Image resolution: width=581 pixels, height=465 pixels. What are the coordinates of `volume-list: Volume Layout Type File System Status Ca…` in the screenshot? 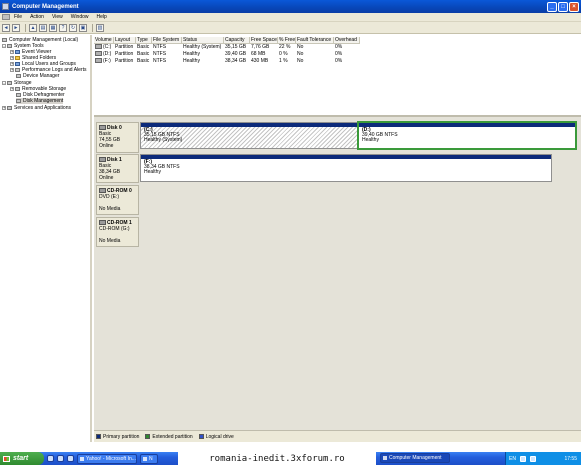 It's located at (337, 75).